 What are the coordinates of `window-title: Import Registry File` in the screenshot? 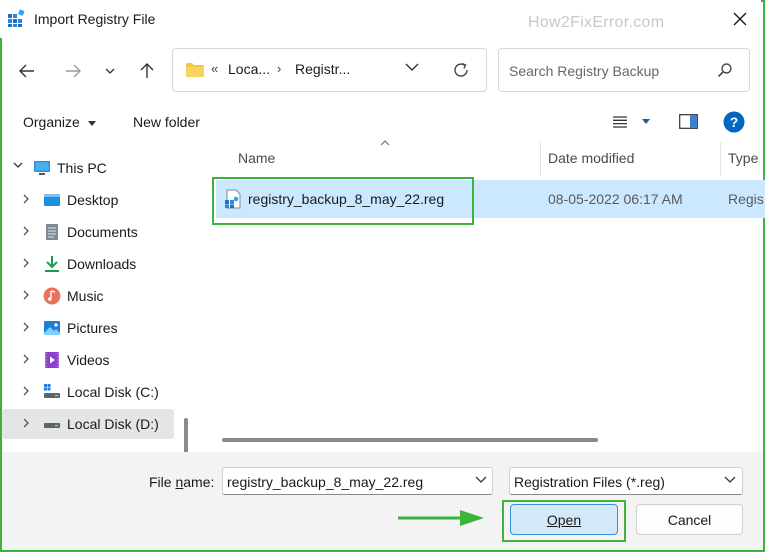 It's located at (95, 19).